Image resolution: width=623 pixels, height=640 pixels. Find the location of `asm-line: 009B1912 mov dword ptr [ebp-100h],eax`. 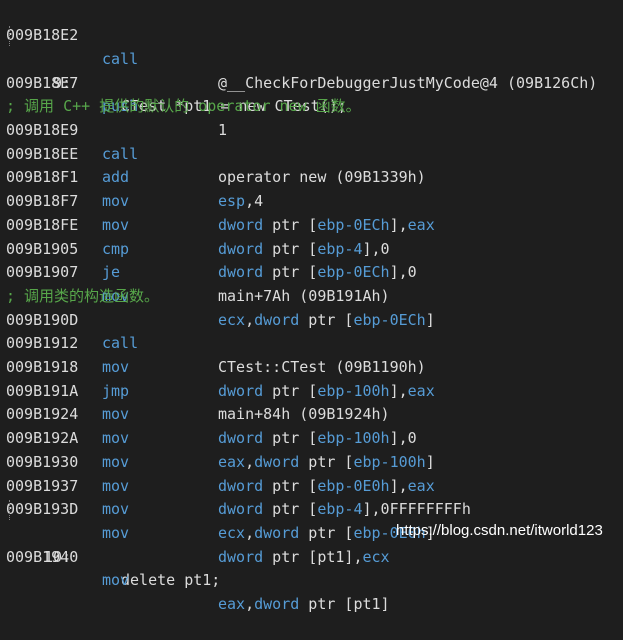

asm-line: 009B1912 mov dword ptr [ebp-100h],eax is located at coordinates (311, 354).